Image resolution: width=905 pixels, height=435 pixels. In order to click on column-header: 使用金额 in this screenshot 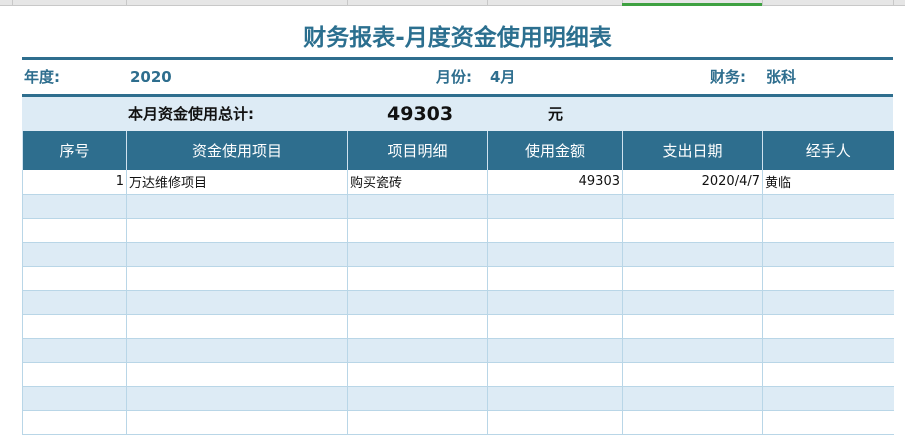, I will do `click(555, 150)`.